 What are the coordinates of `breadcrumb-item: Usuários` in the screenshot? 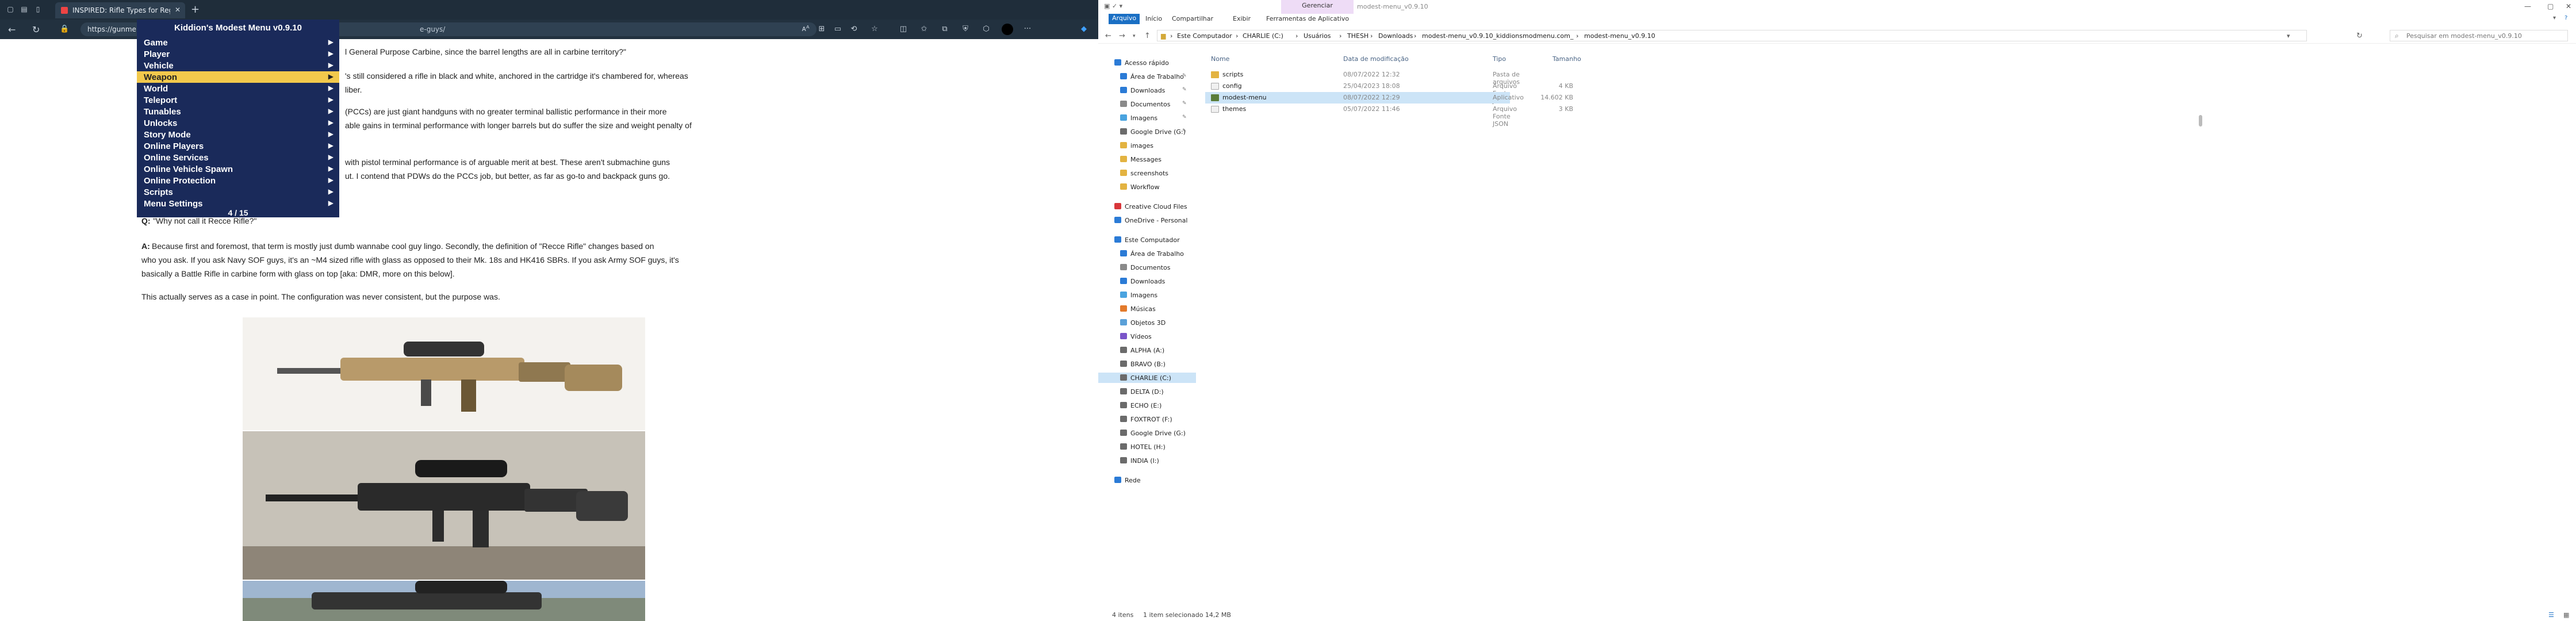 It's located at (1317, 36).